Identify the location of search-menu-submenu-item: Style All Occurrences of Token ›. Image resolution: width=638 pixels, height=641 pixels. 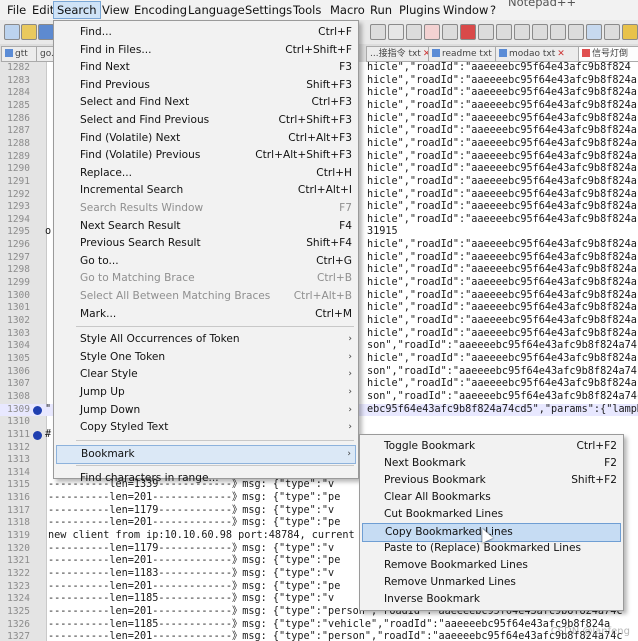
(206, 339).